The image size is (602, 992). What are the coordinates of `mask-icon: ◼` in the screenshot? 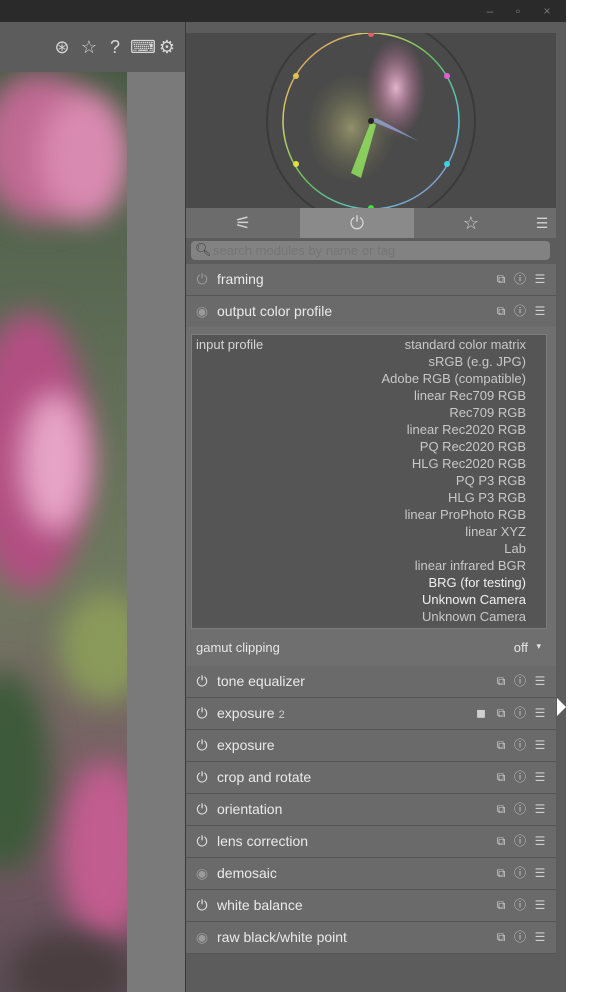 It's located at (481, 713).